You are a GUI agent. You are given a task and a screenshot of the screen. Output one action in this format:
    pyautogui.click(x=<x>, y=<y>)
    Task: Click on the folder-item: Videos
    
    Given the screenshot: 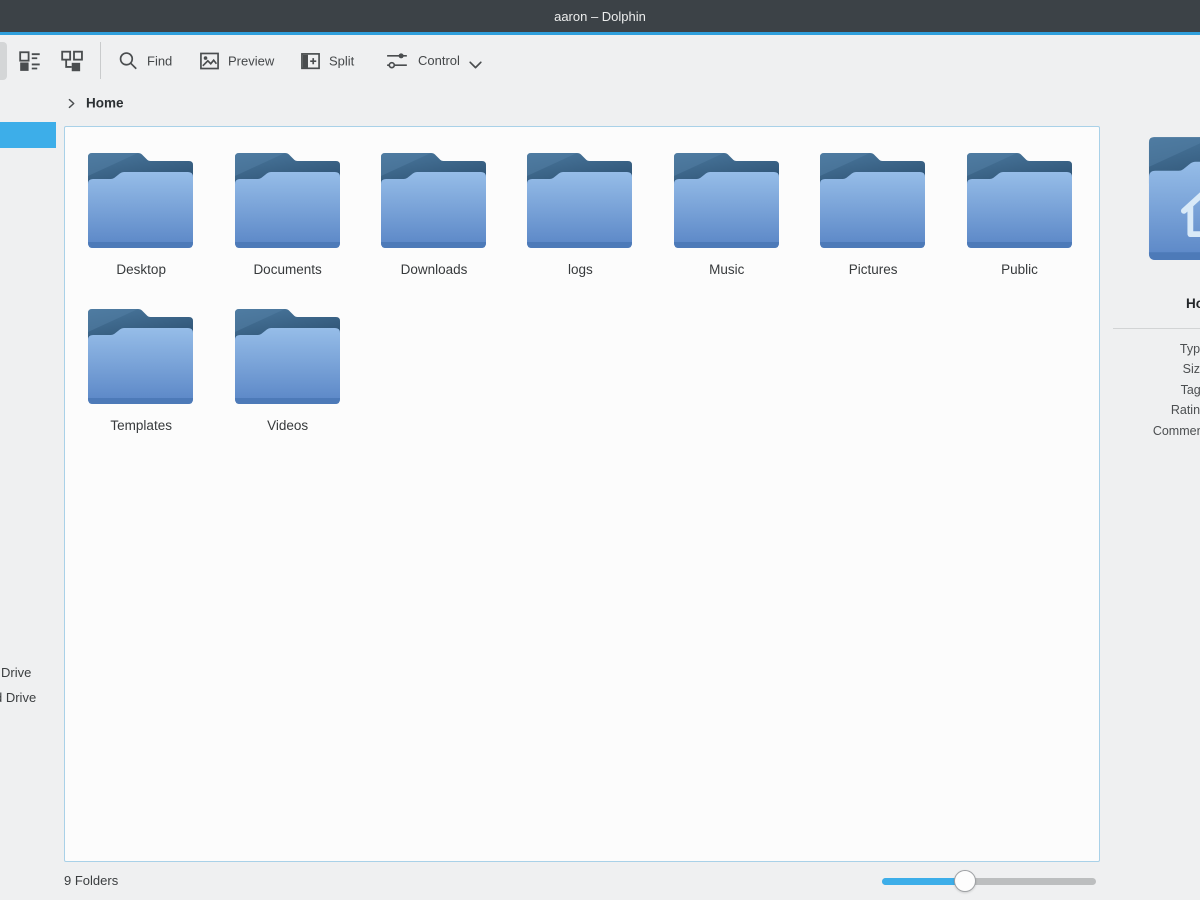 What is the action you would take?
    pyautogui.click(x=287, y=383)
    